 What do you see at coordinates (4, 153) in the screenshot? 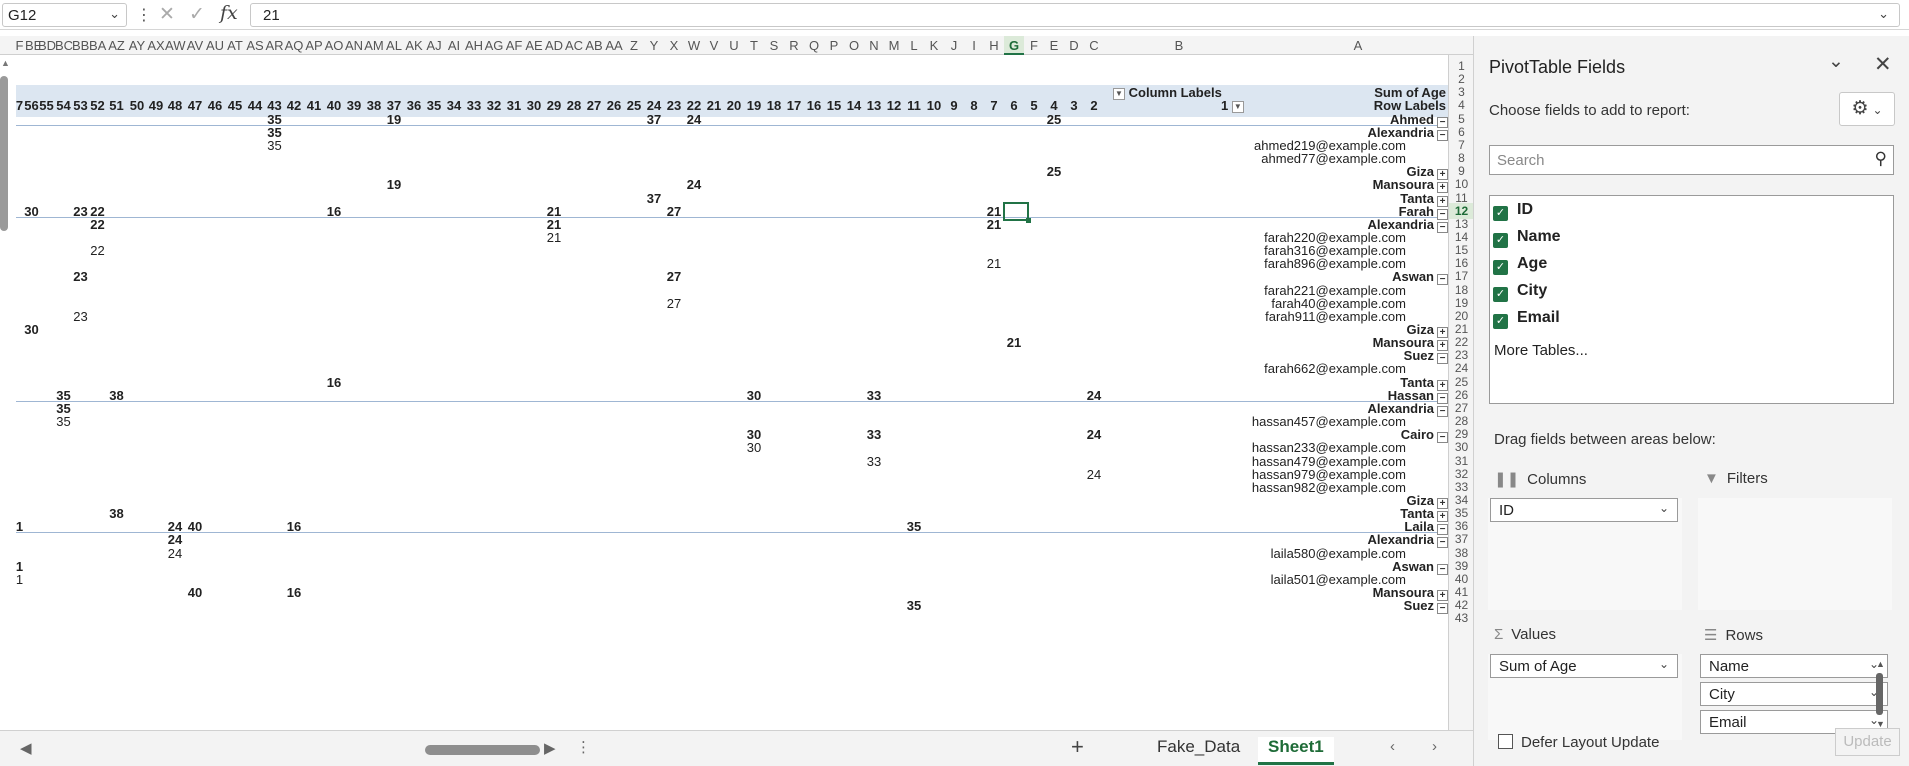
I see `vertical-scrollbar` at bounding box center [4, 153].